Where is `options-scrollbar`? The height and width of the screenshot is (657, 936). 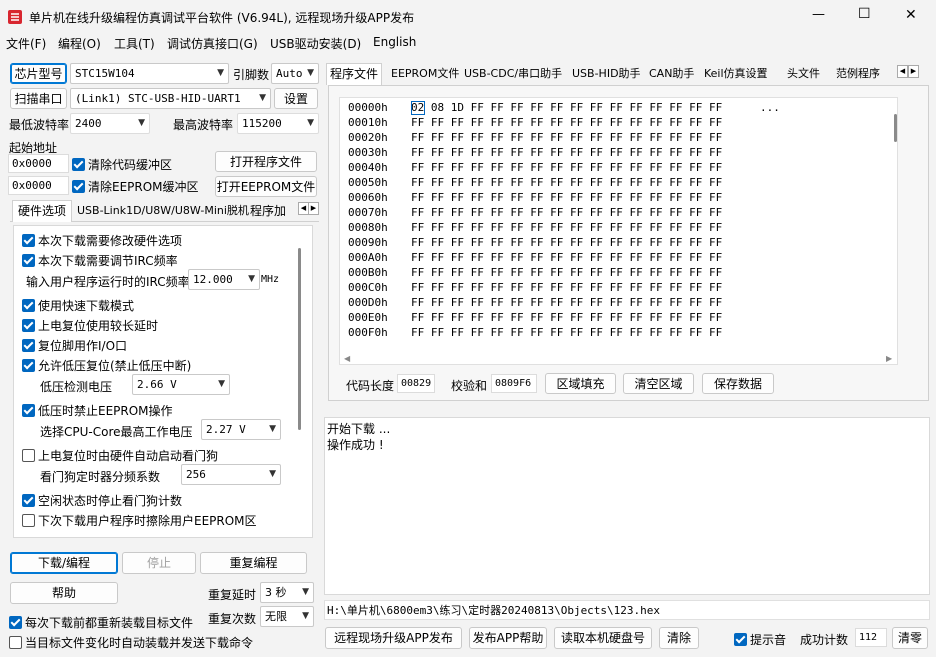 options-scrollbar is located at coordinates (299, 339).